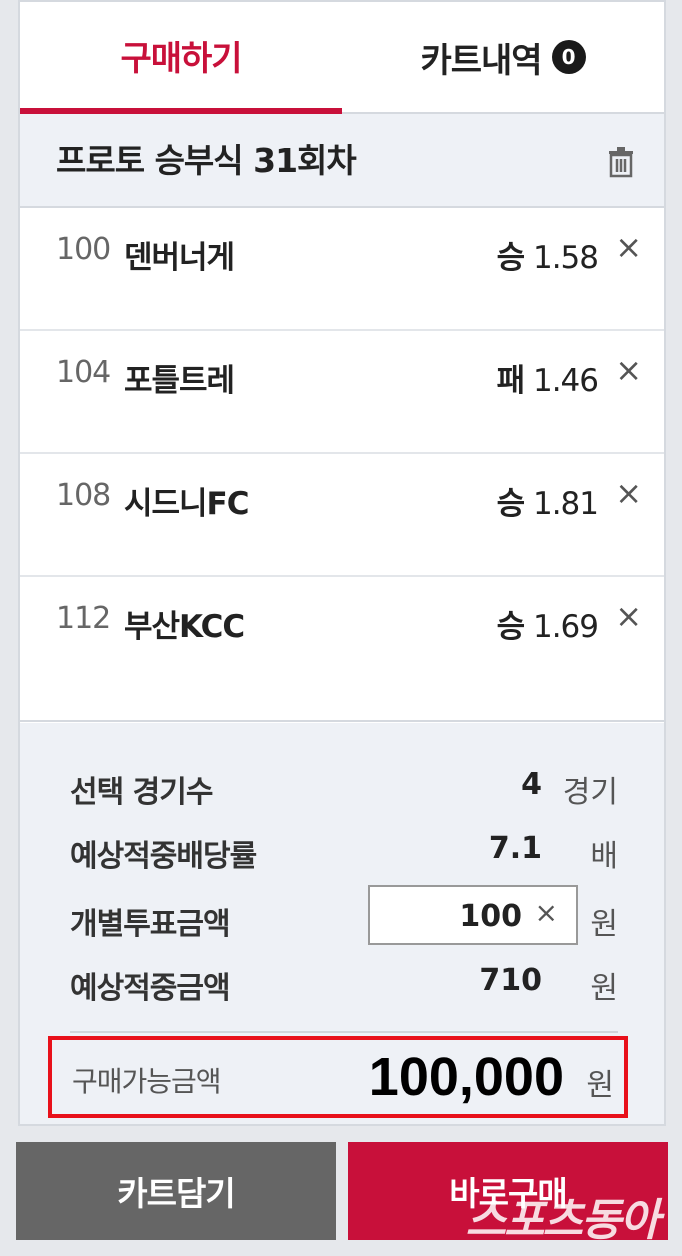  Describe the element at coordinates (562, 1220) in the screenshot. I see `watermark-logo: 스포츠동아` at that location.